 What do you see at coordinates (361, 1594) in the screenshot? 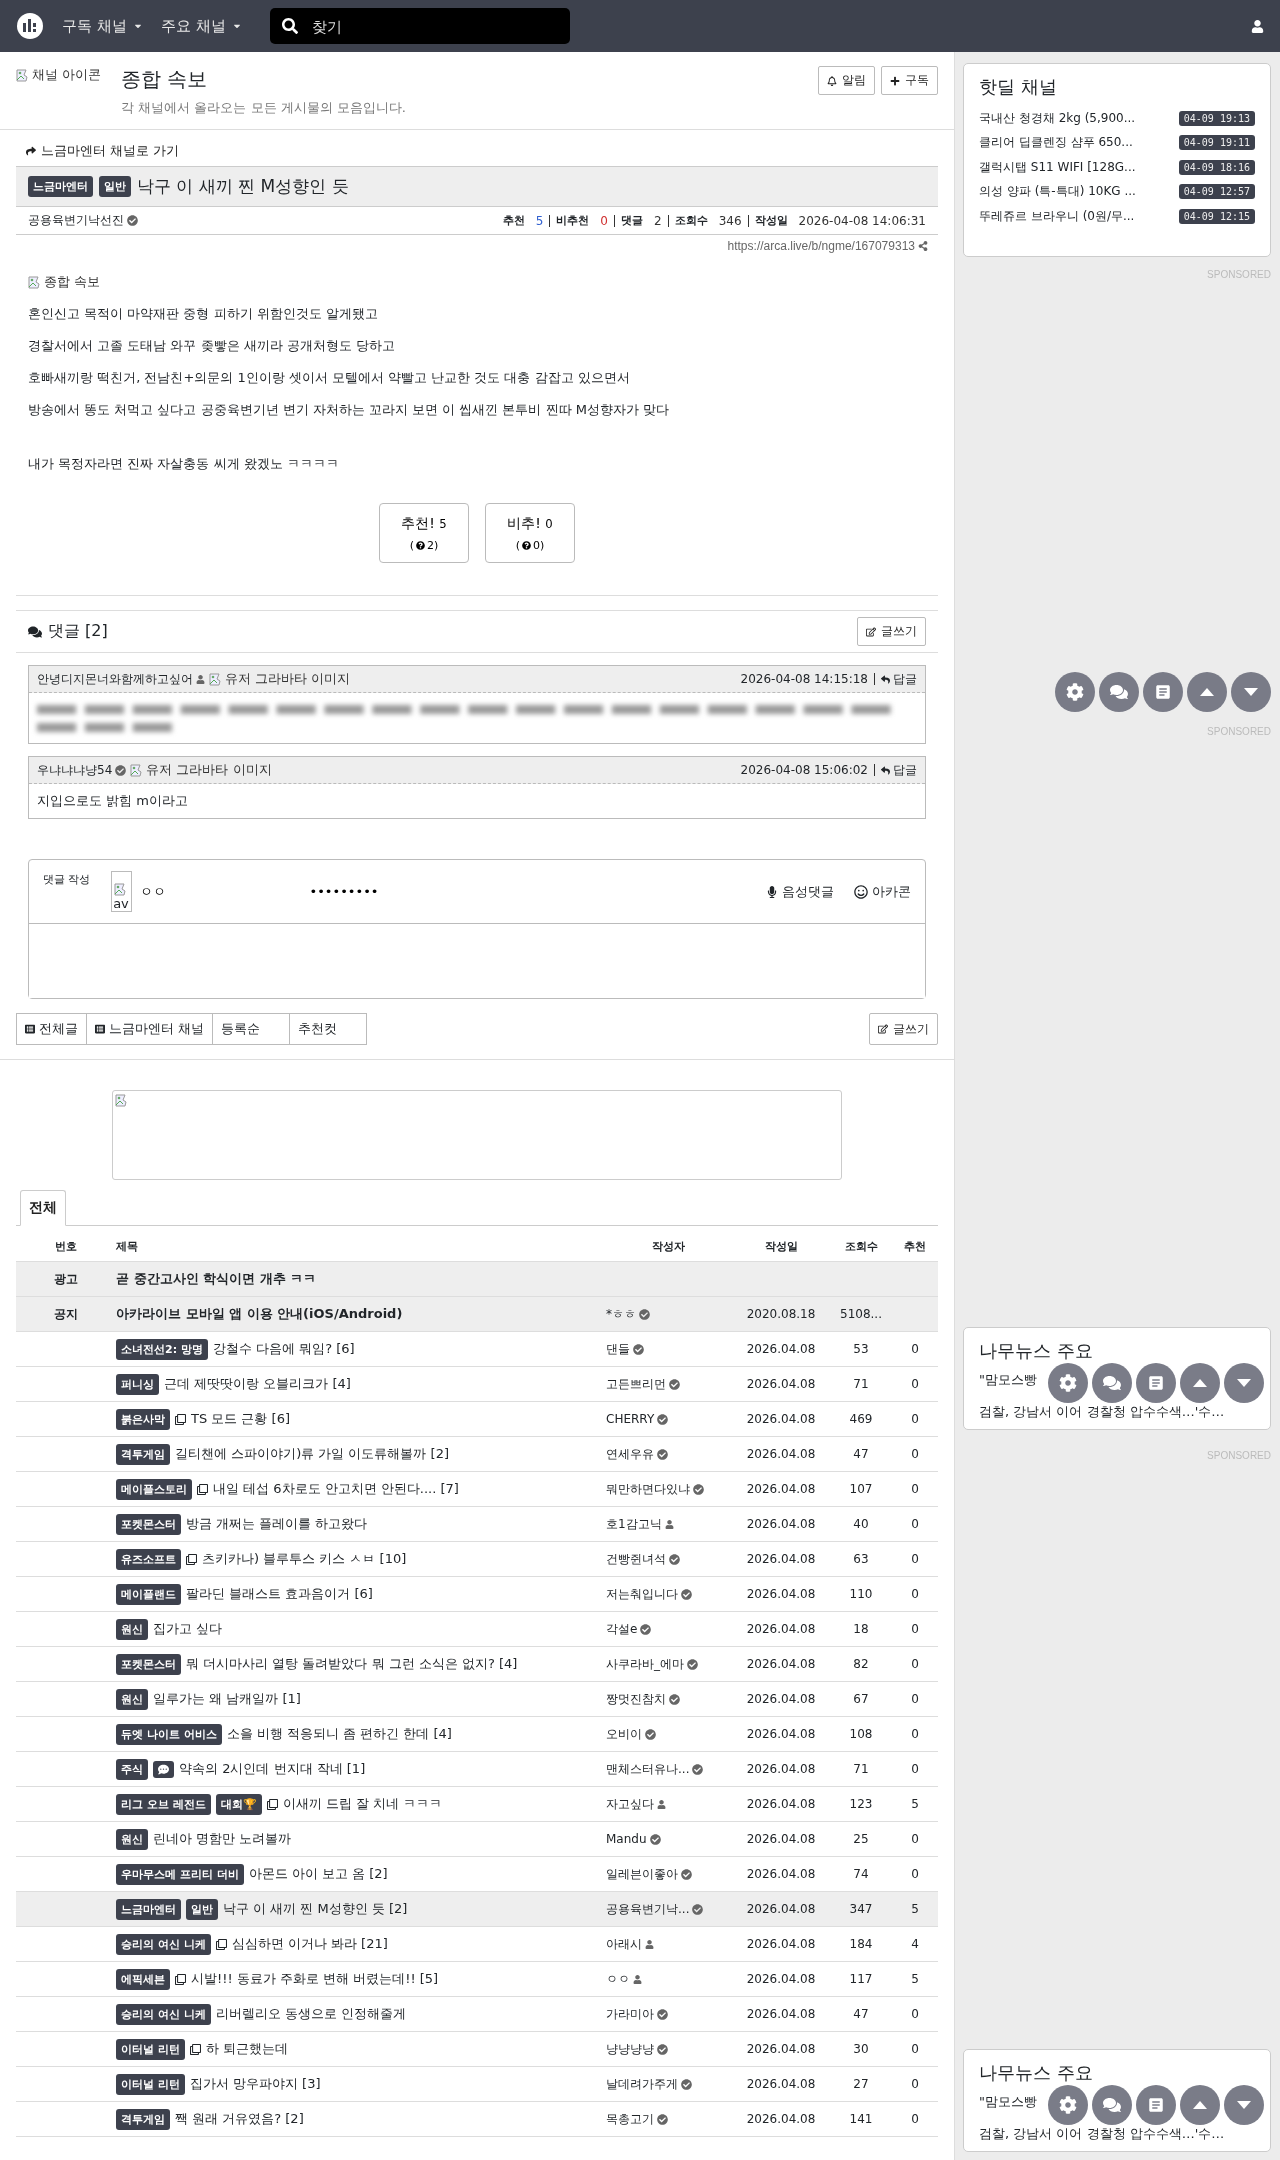
I see `post-title: 메이플랜드 팔라딘 블래스트 효과음이거 [6]` at bounding box center [361, 1594].